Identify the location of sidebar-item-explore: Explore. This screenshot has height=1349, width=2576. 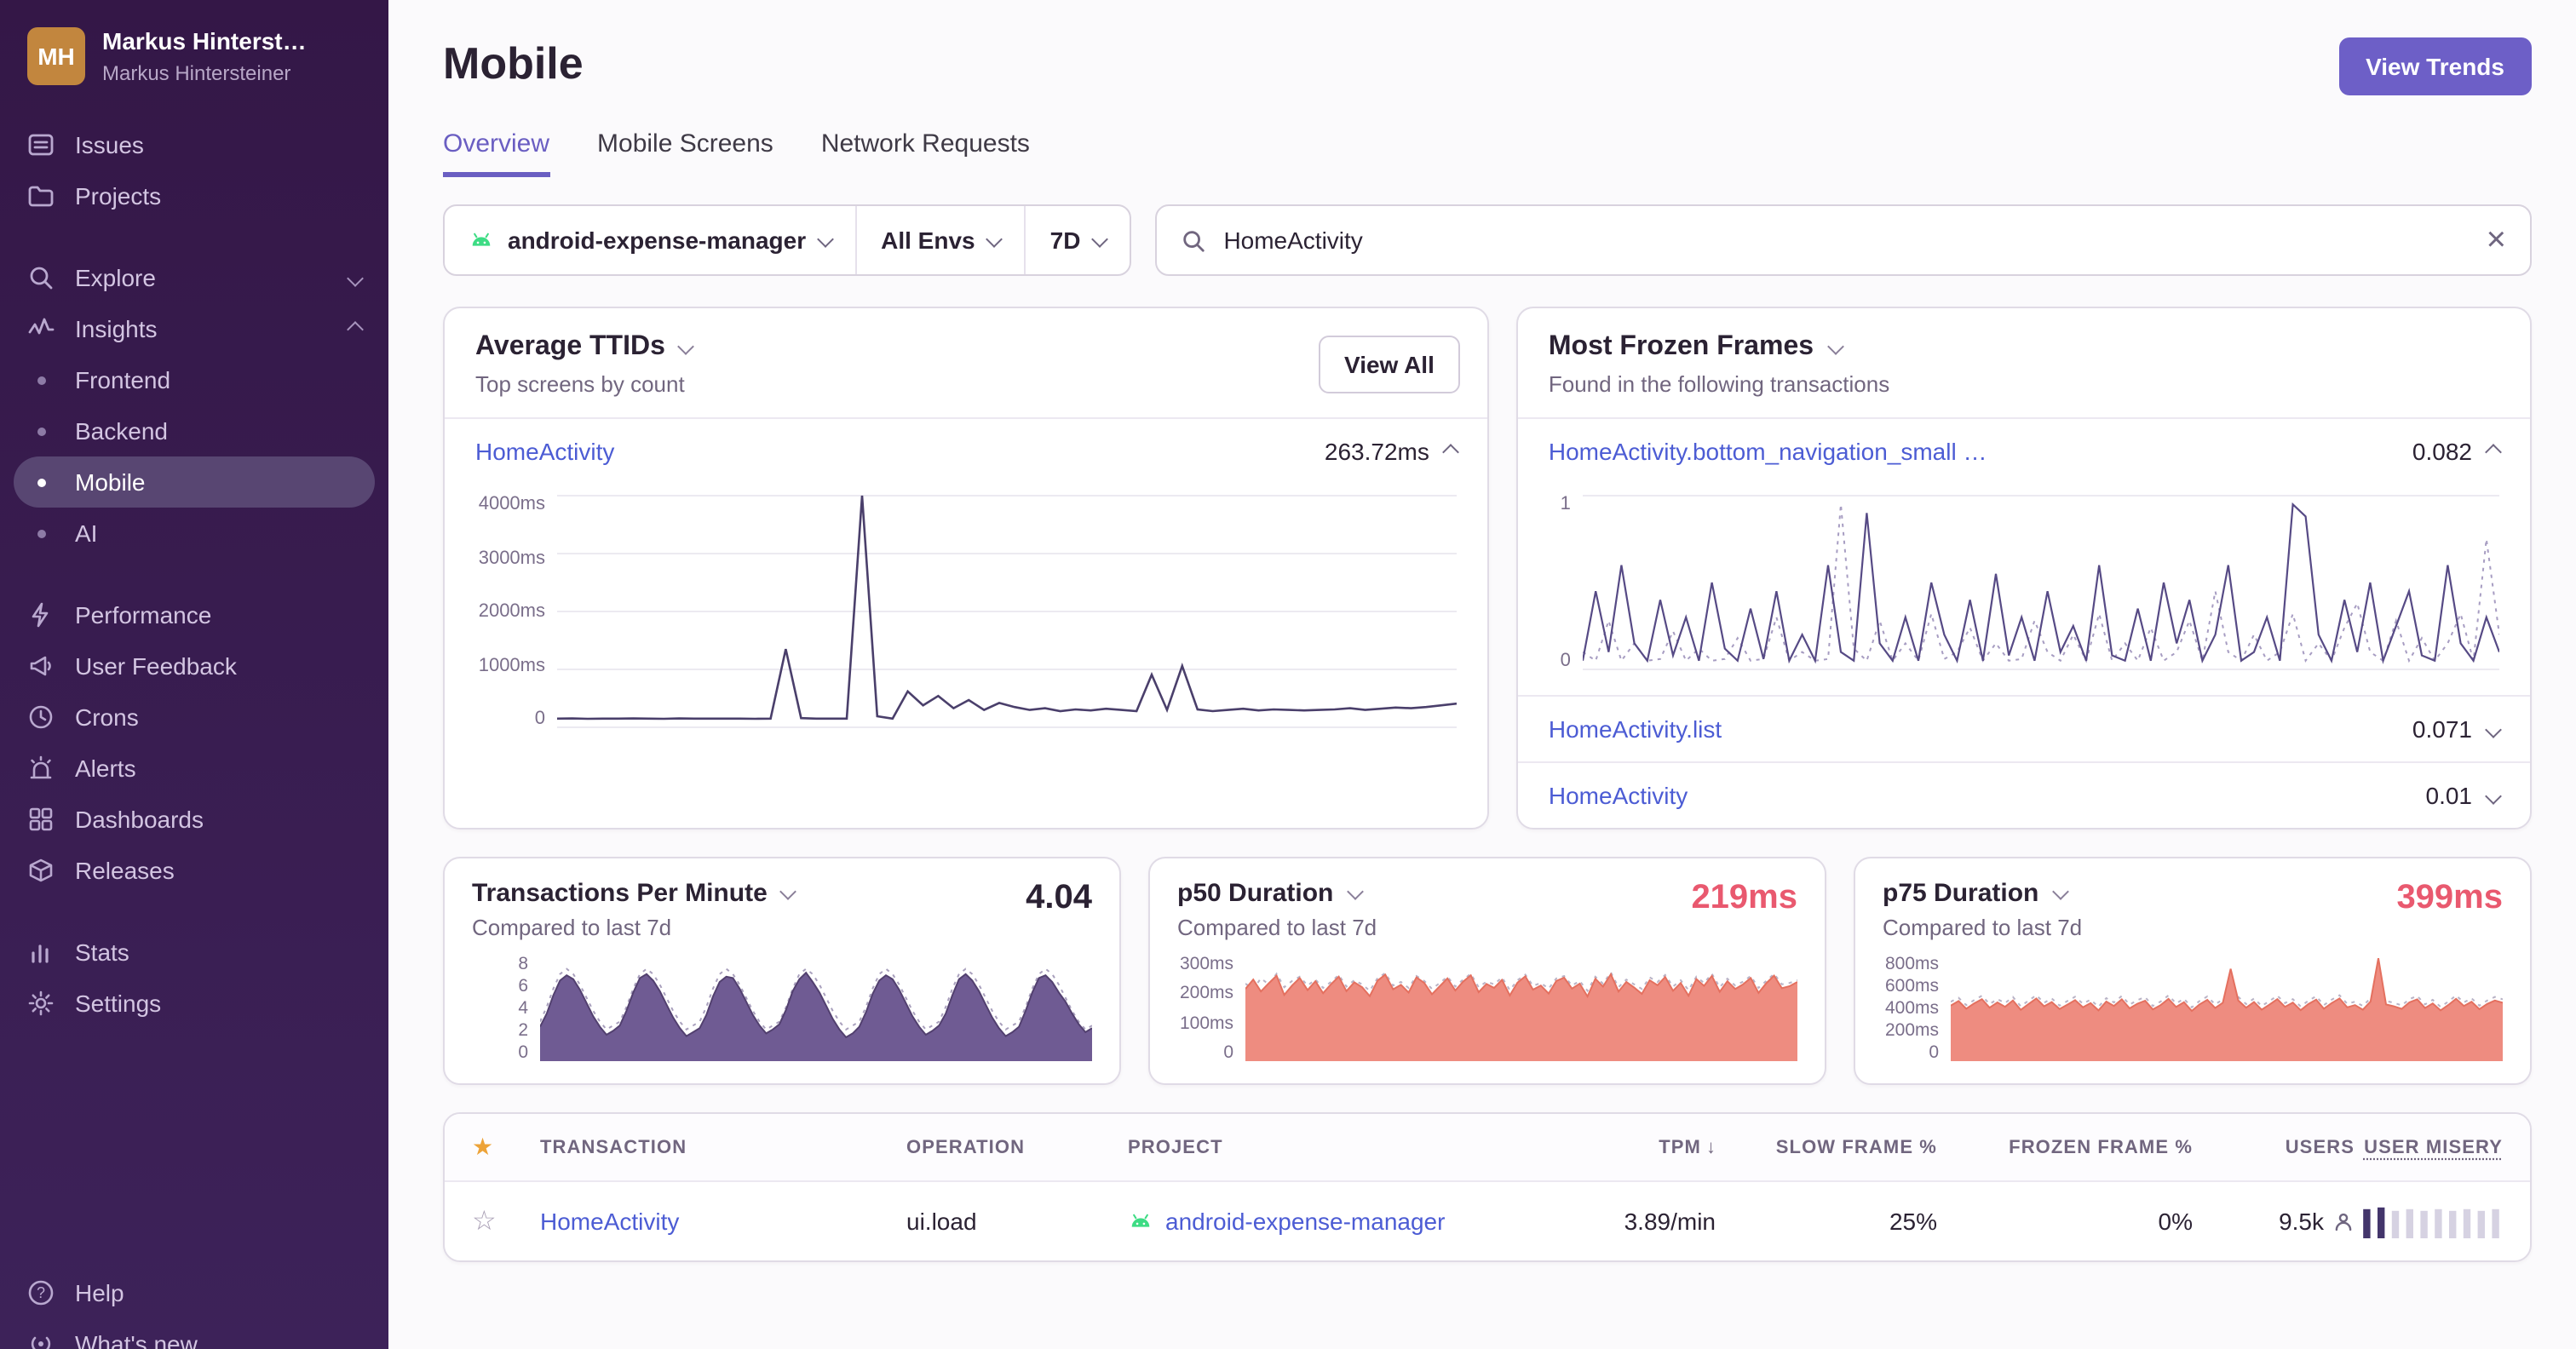
(194, 278).